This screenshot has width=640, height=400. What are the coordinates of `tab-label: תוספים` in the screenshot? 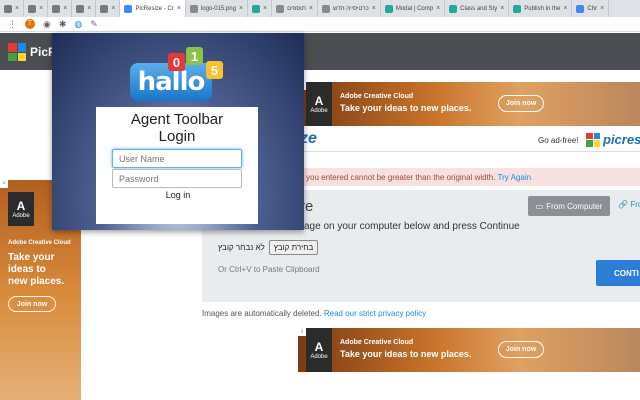 It's located at (296, 8).